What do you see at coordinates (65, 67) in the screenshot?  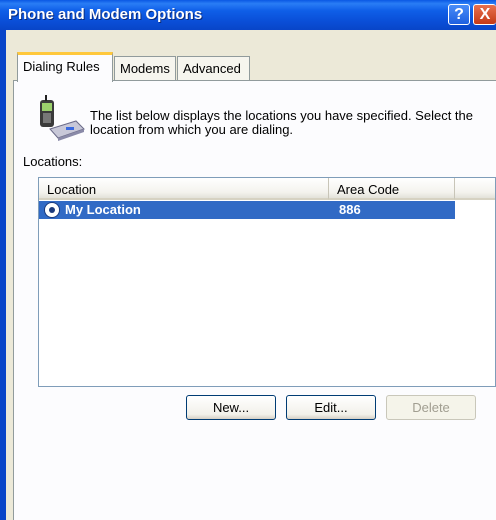 I see `tab-dialing-rules: Dialing Rules` at bounding box center [65, 67].